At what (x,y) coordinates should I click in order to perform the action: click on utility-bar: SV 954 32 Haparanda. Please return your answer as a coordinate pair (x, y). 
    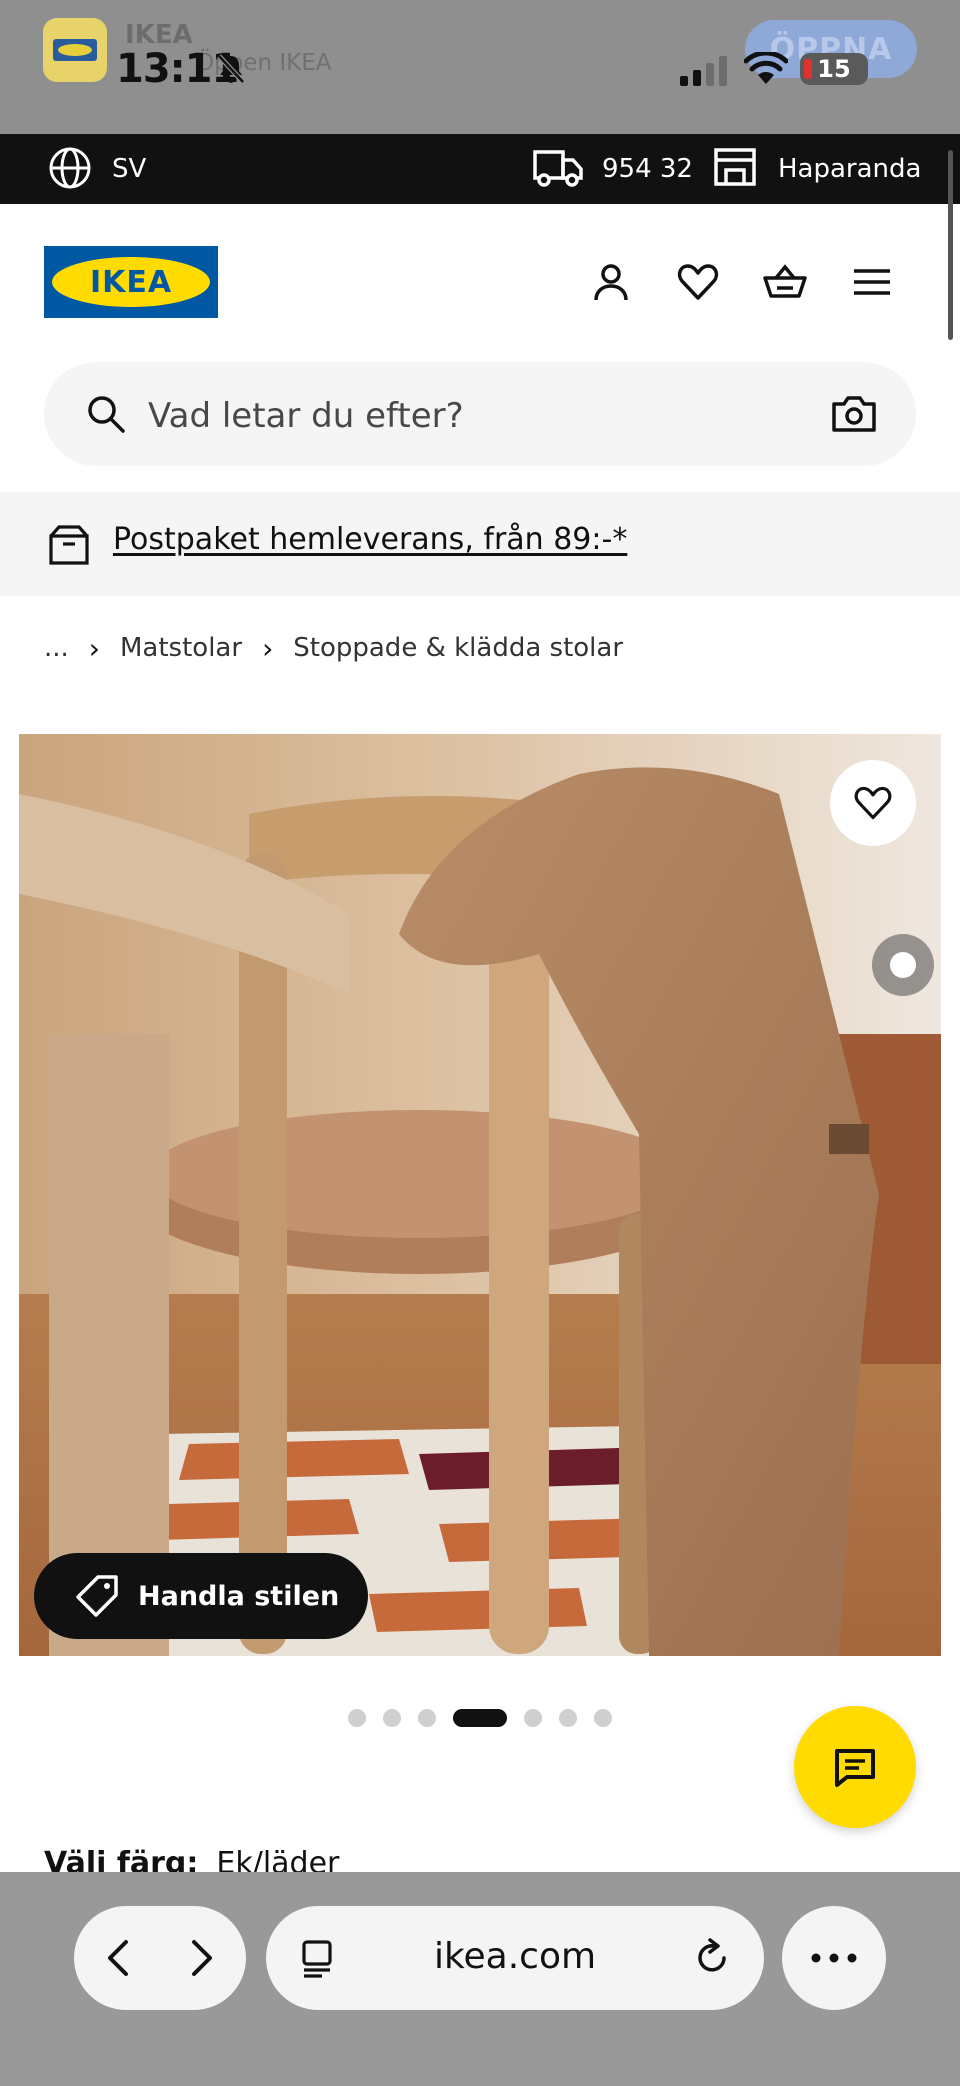
    Looking at the image, I should click on (480, 169).